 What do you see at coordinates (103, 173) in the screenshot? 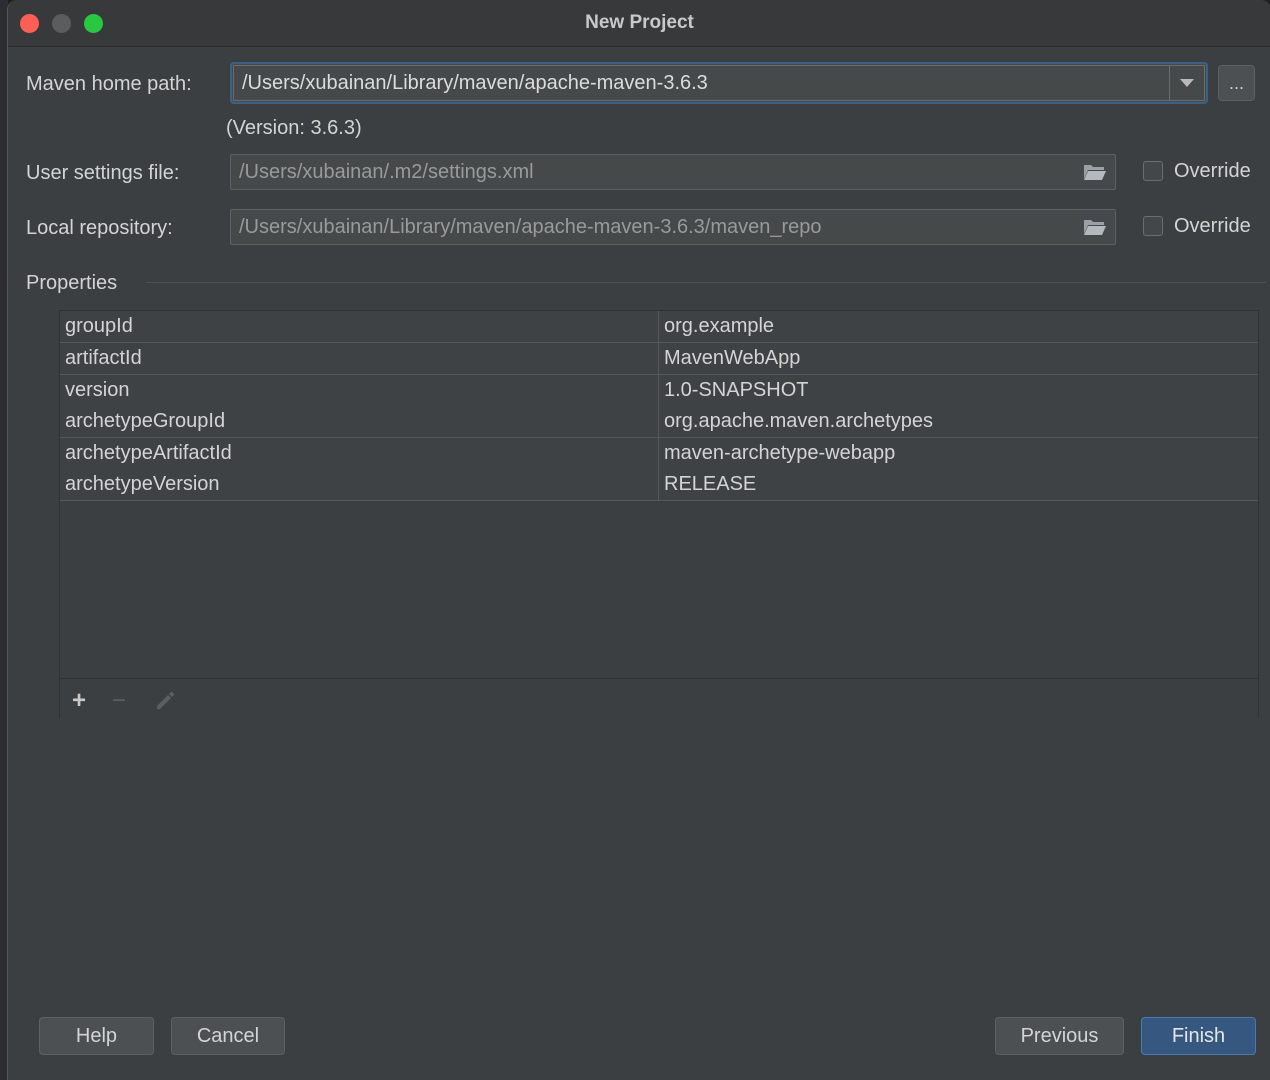
I see `user-settings-label: User settings file:` at bounding box center [103, 173].